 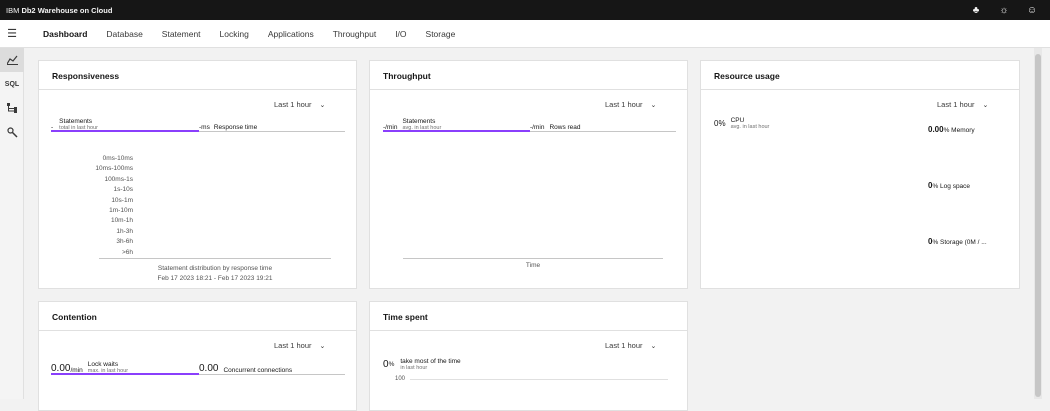 I want to click on time-spent-label: take most of the time, so click(x=430, y=361).